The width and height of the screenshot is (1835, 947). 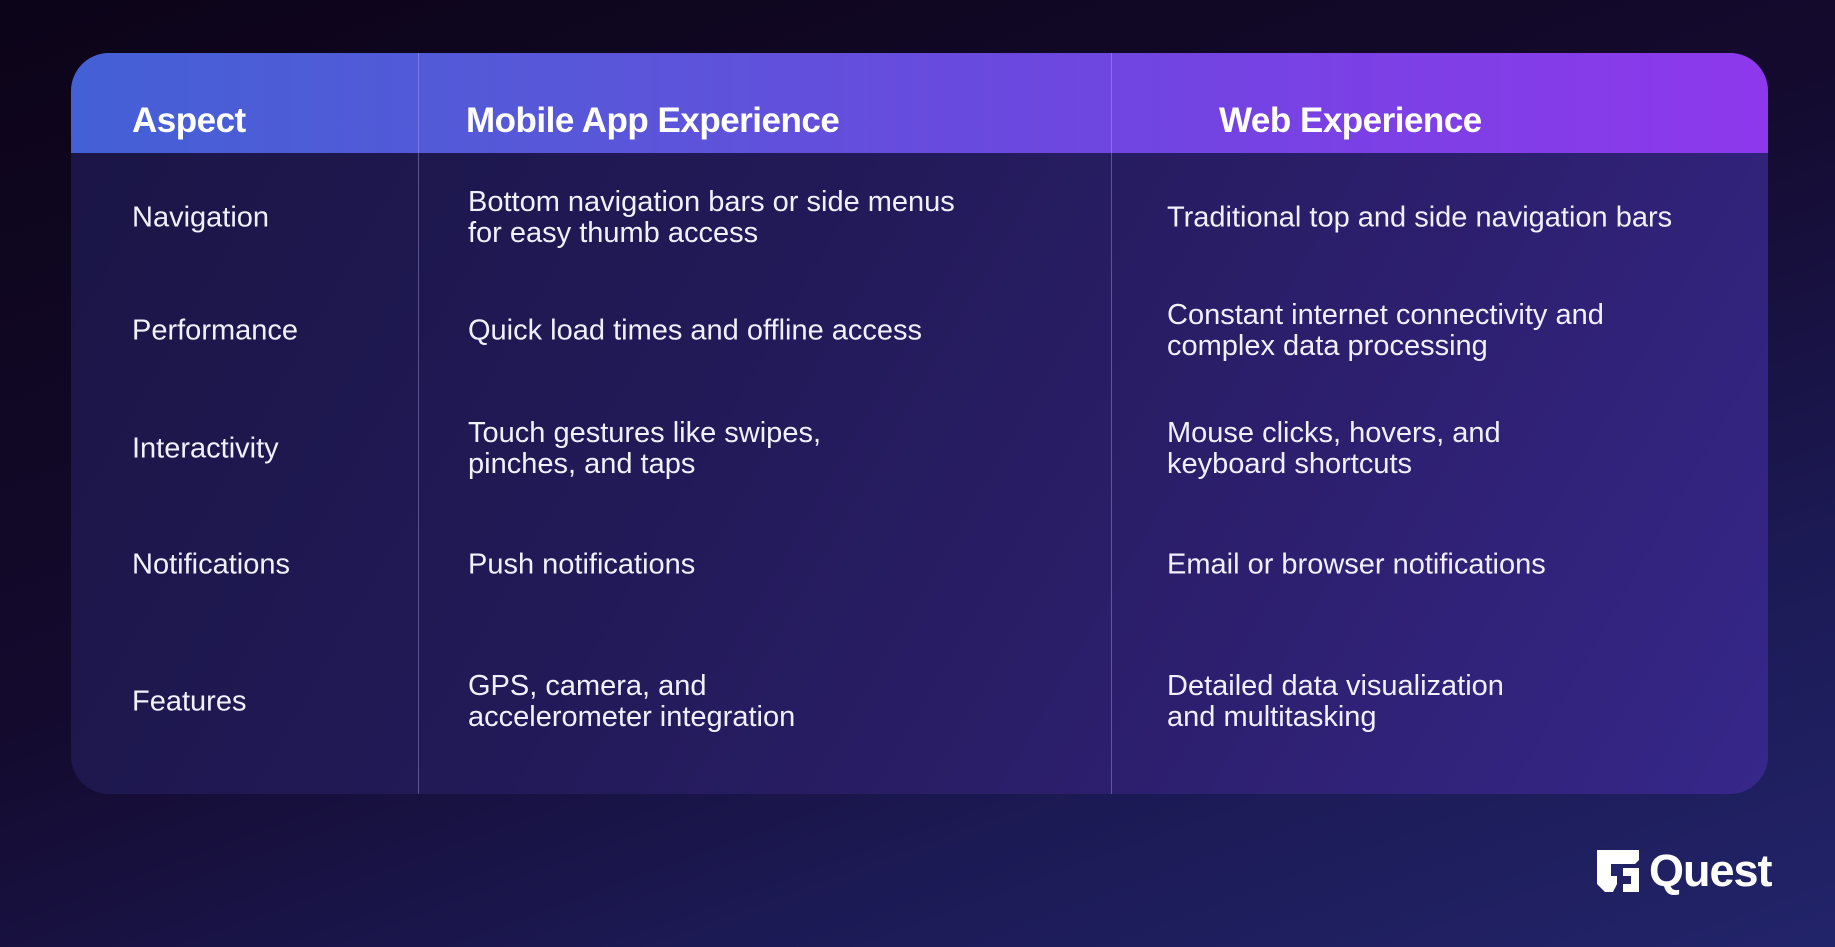 What do you see at coordinates (695, 330) in the screenshot?
I see `cell-text: Quick load times and offline access` at bounding box center [695, 330].